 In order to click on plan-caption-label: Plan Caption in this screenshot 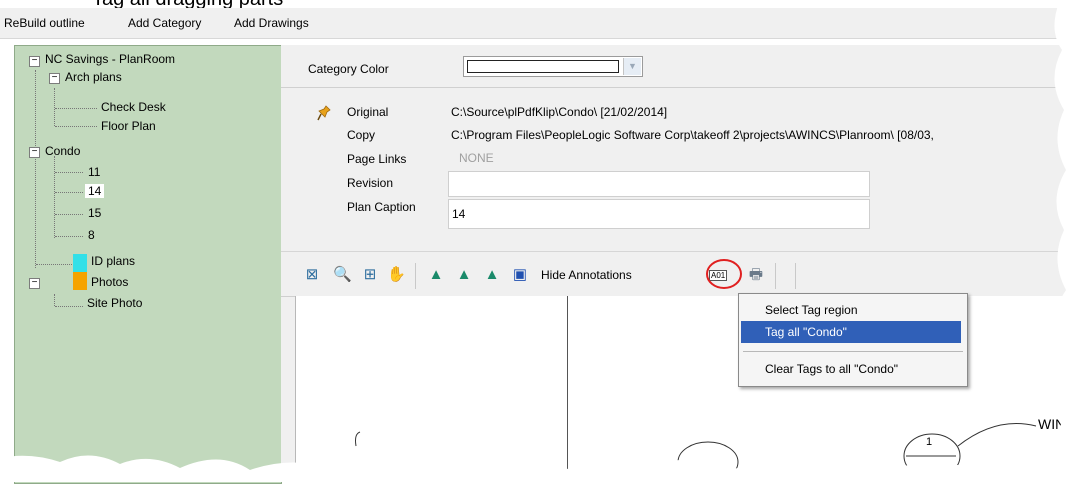, I will do `click(381, 207)`.